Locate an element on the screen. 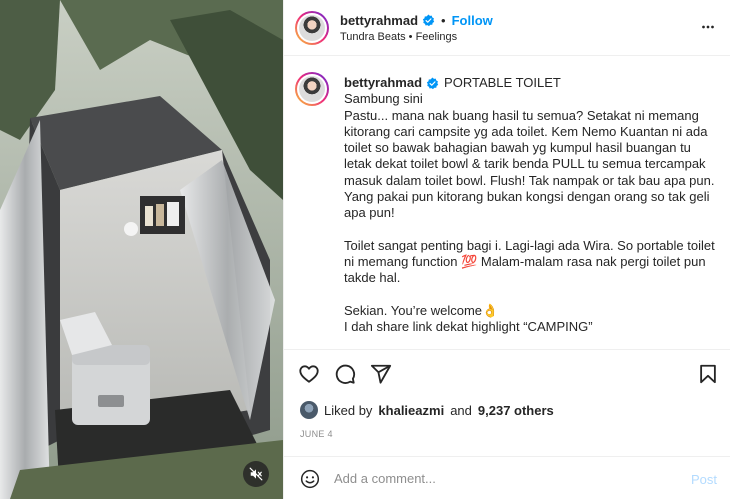  audio-mute-button is located at coordinates (256, 474).